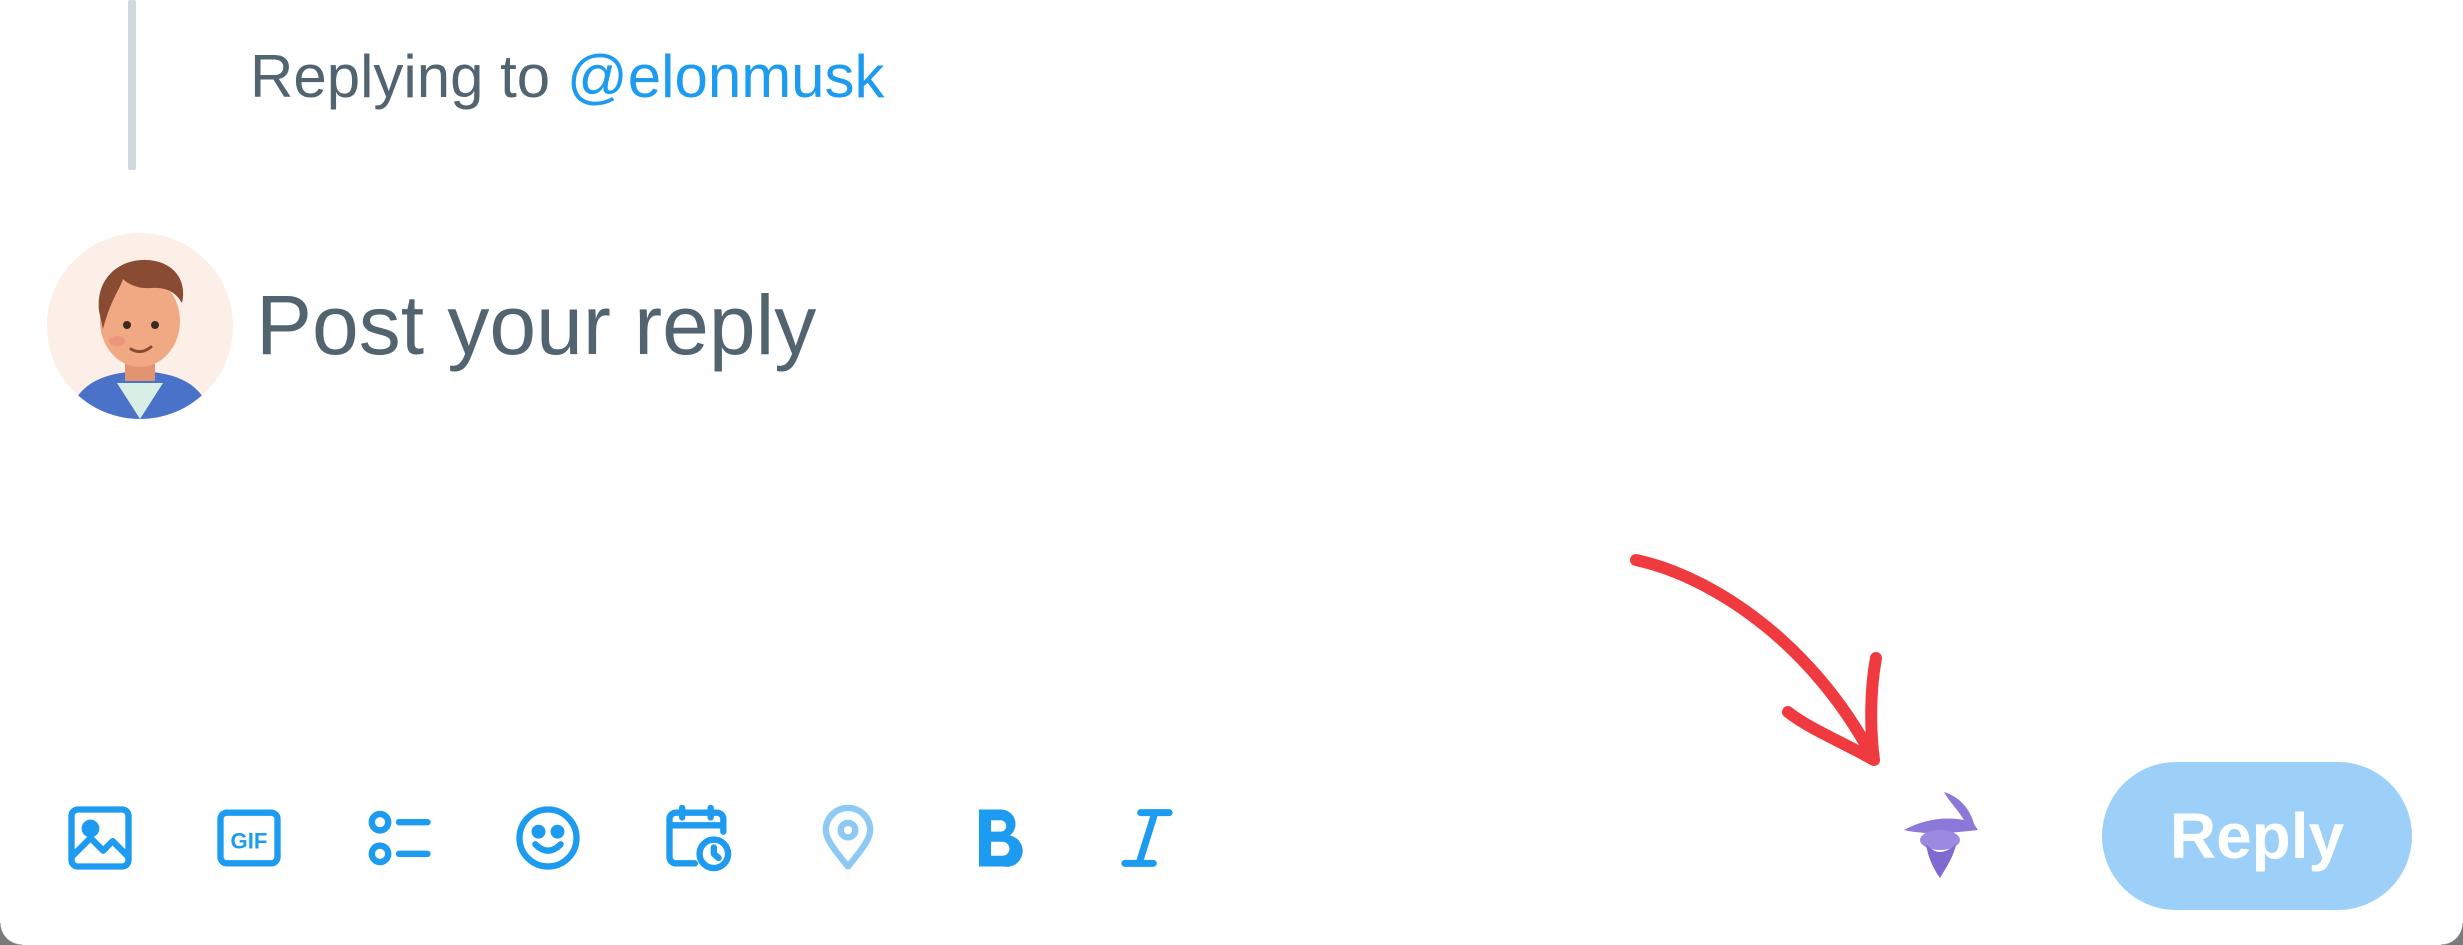 The height and width of the screenshot is (945, 2463). Describe the element at coordinates (548, 838) in the screenshot. I see `emoji-icon` at that location.